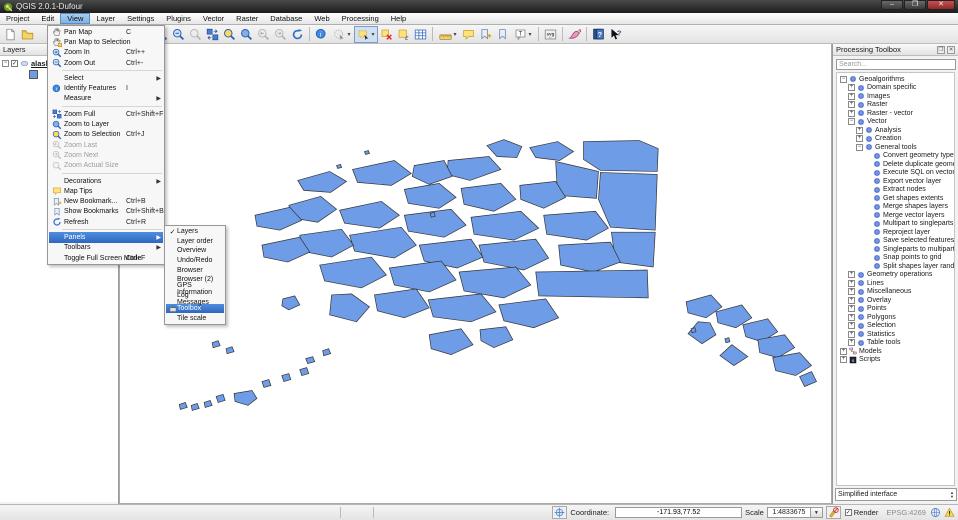 This screenshot has height=520, width=958. What do you see at coordinates (468, 34) in the screenshot?
I see `map-tips-icon` at bounding box center [468, 34].